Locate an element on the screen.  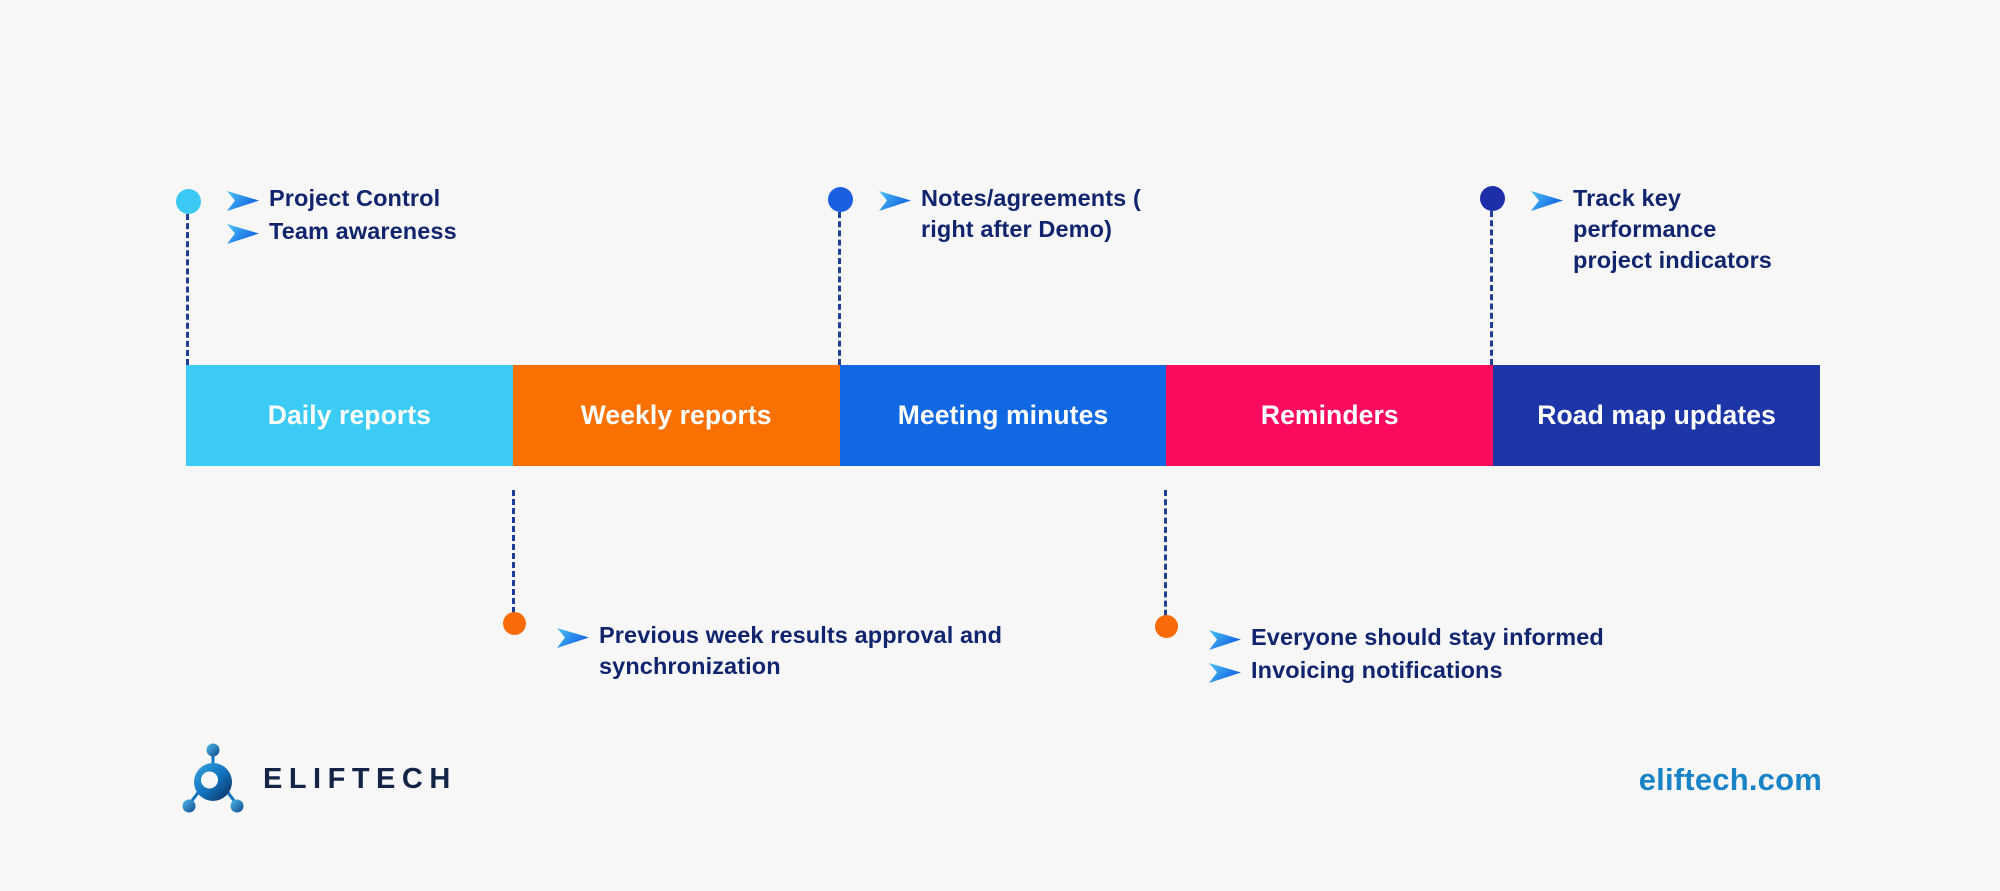
logo-wordmark: ELIFTECH is located at coordinates (360, 778).